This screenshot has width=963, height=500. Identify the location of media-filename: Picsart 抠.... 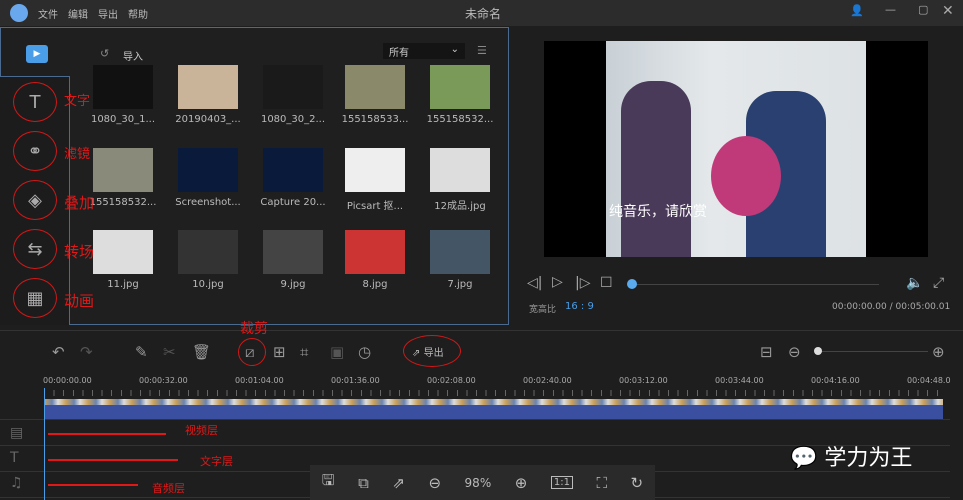
(375, 206).